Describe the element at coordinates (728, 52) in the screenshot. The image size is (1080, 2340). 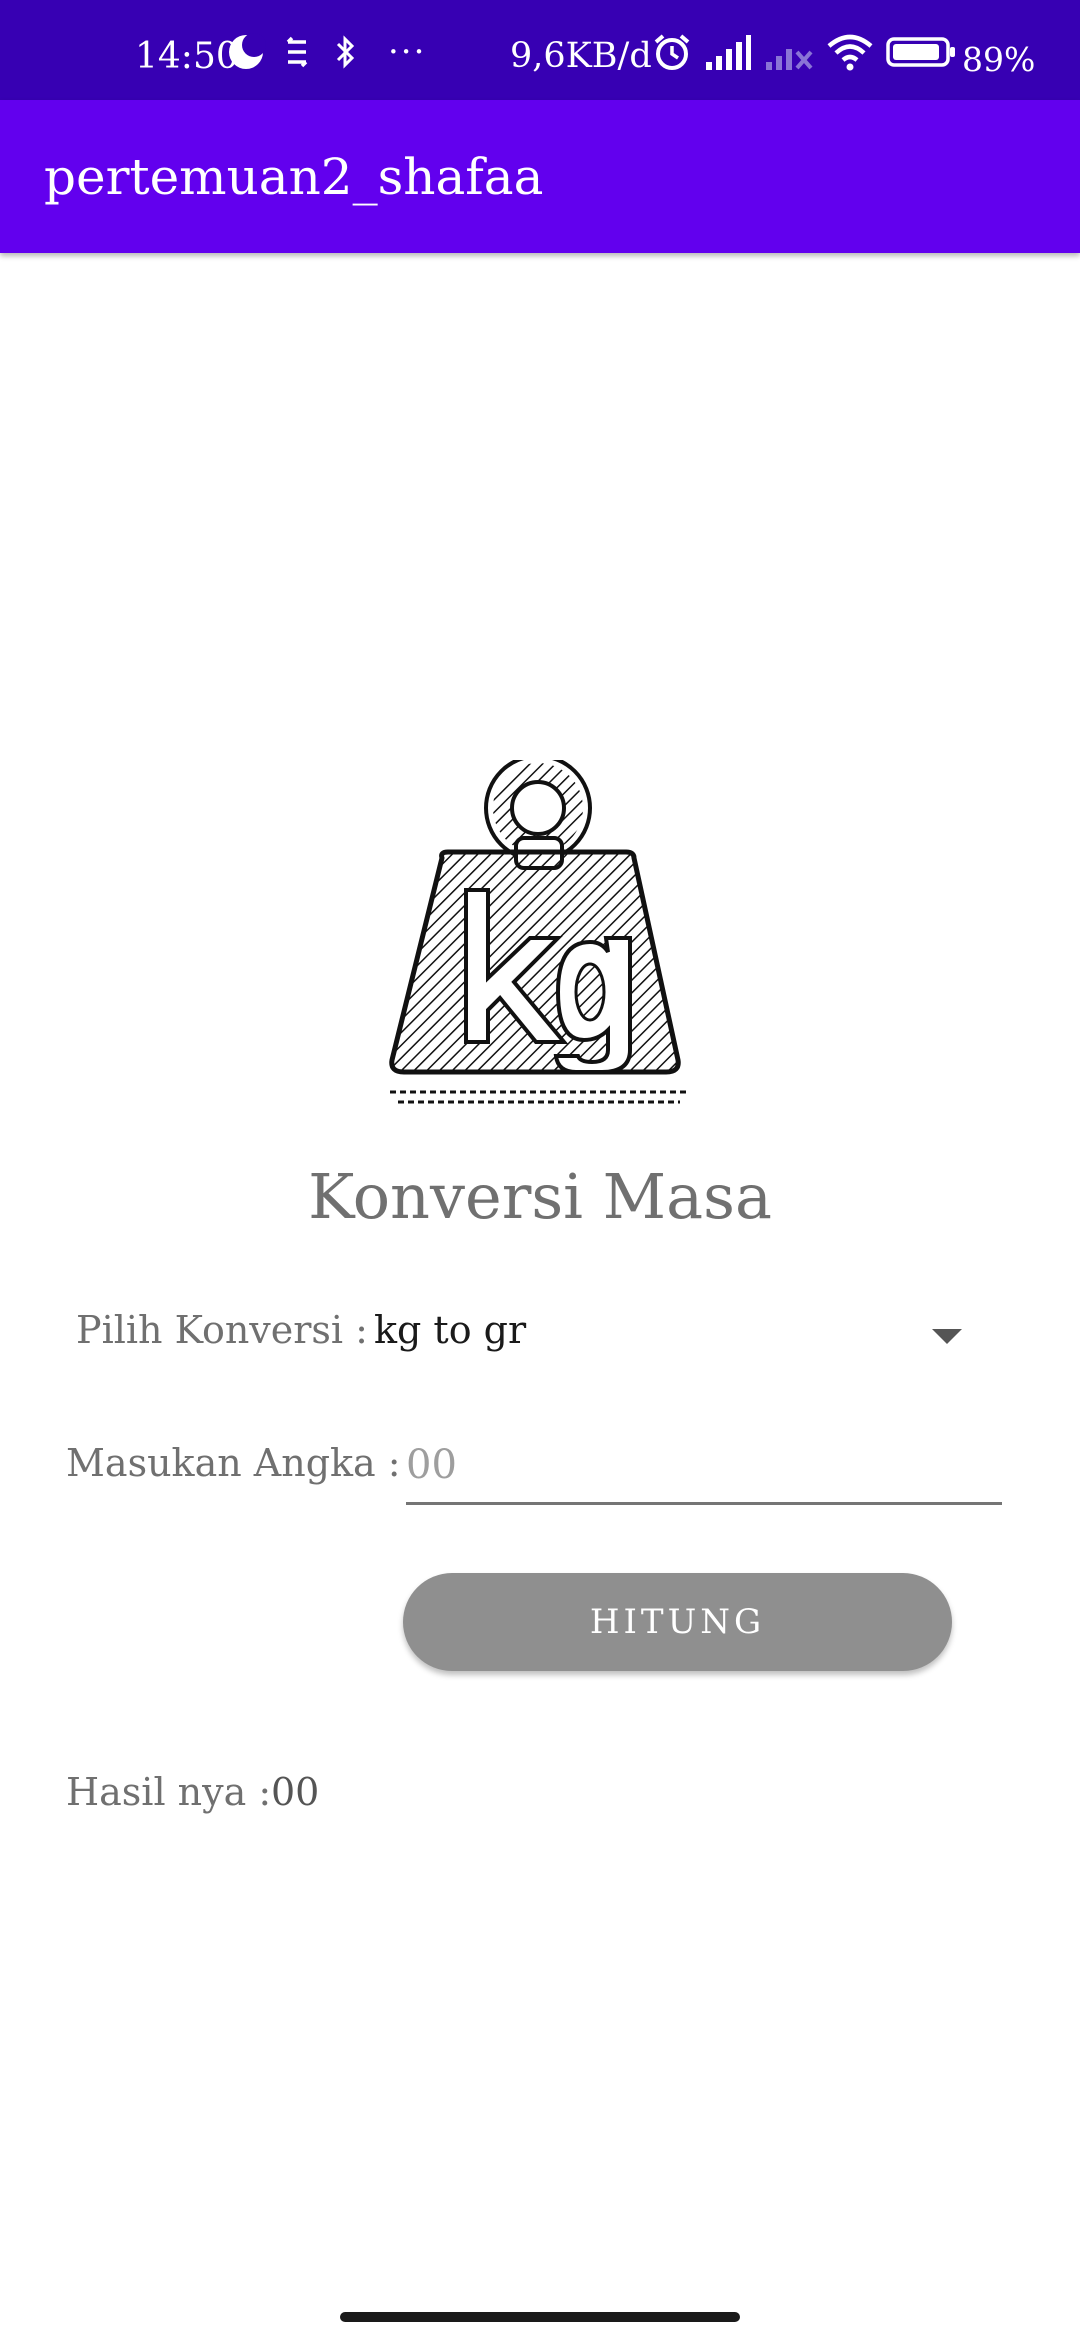
I see `signal-icon` at that location.